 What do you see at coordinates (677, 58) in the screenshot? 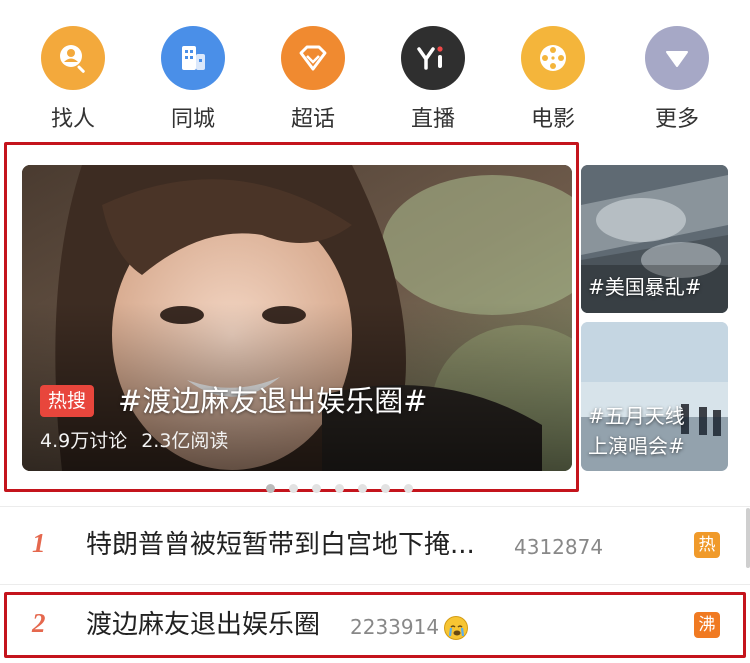
I see `more-triangle-icon` at bounding box center [677, 58].